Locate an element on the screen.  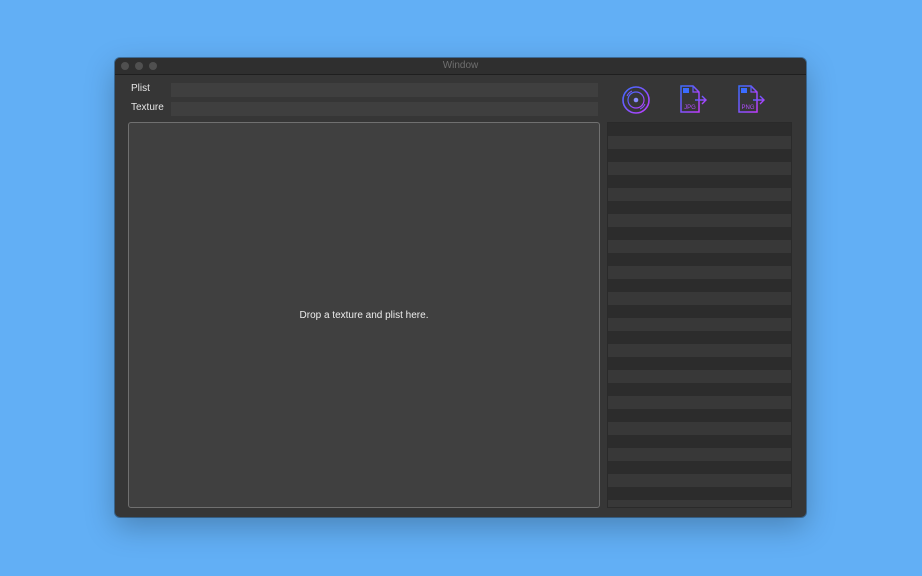
window-title: Window is located at coordinates (460, 65).